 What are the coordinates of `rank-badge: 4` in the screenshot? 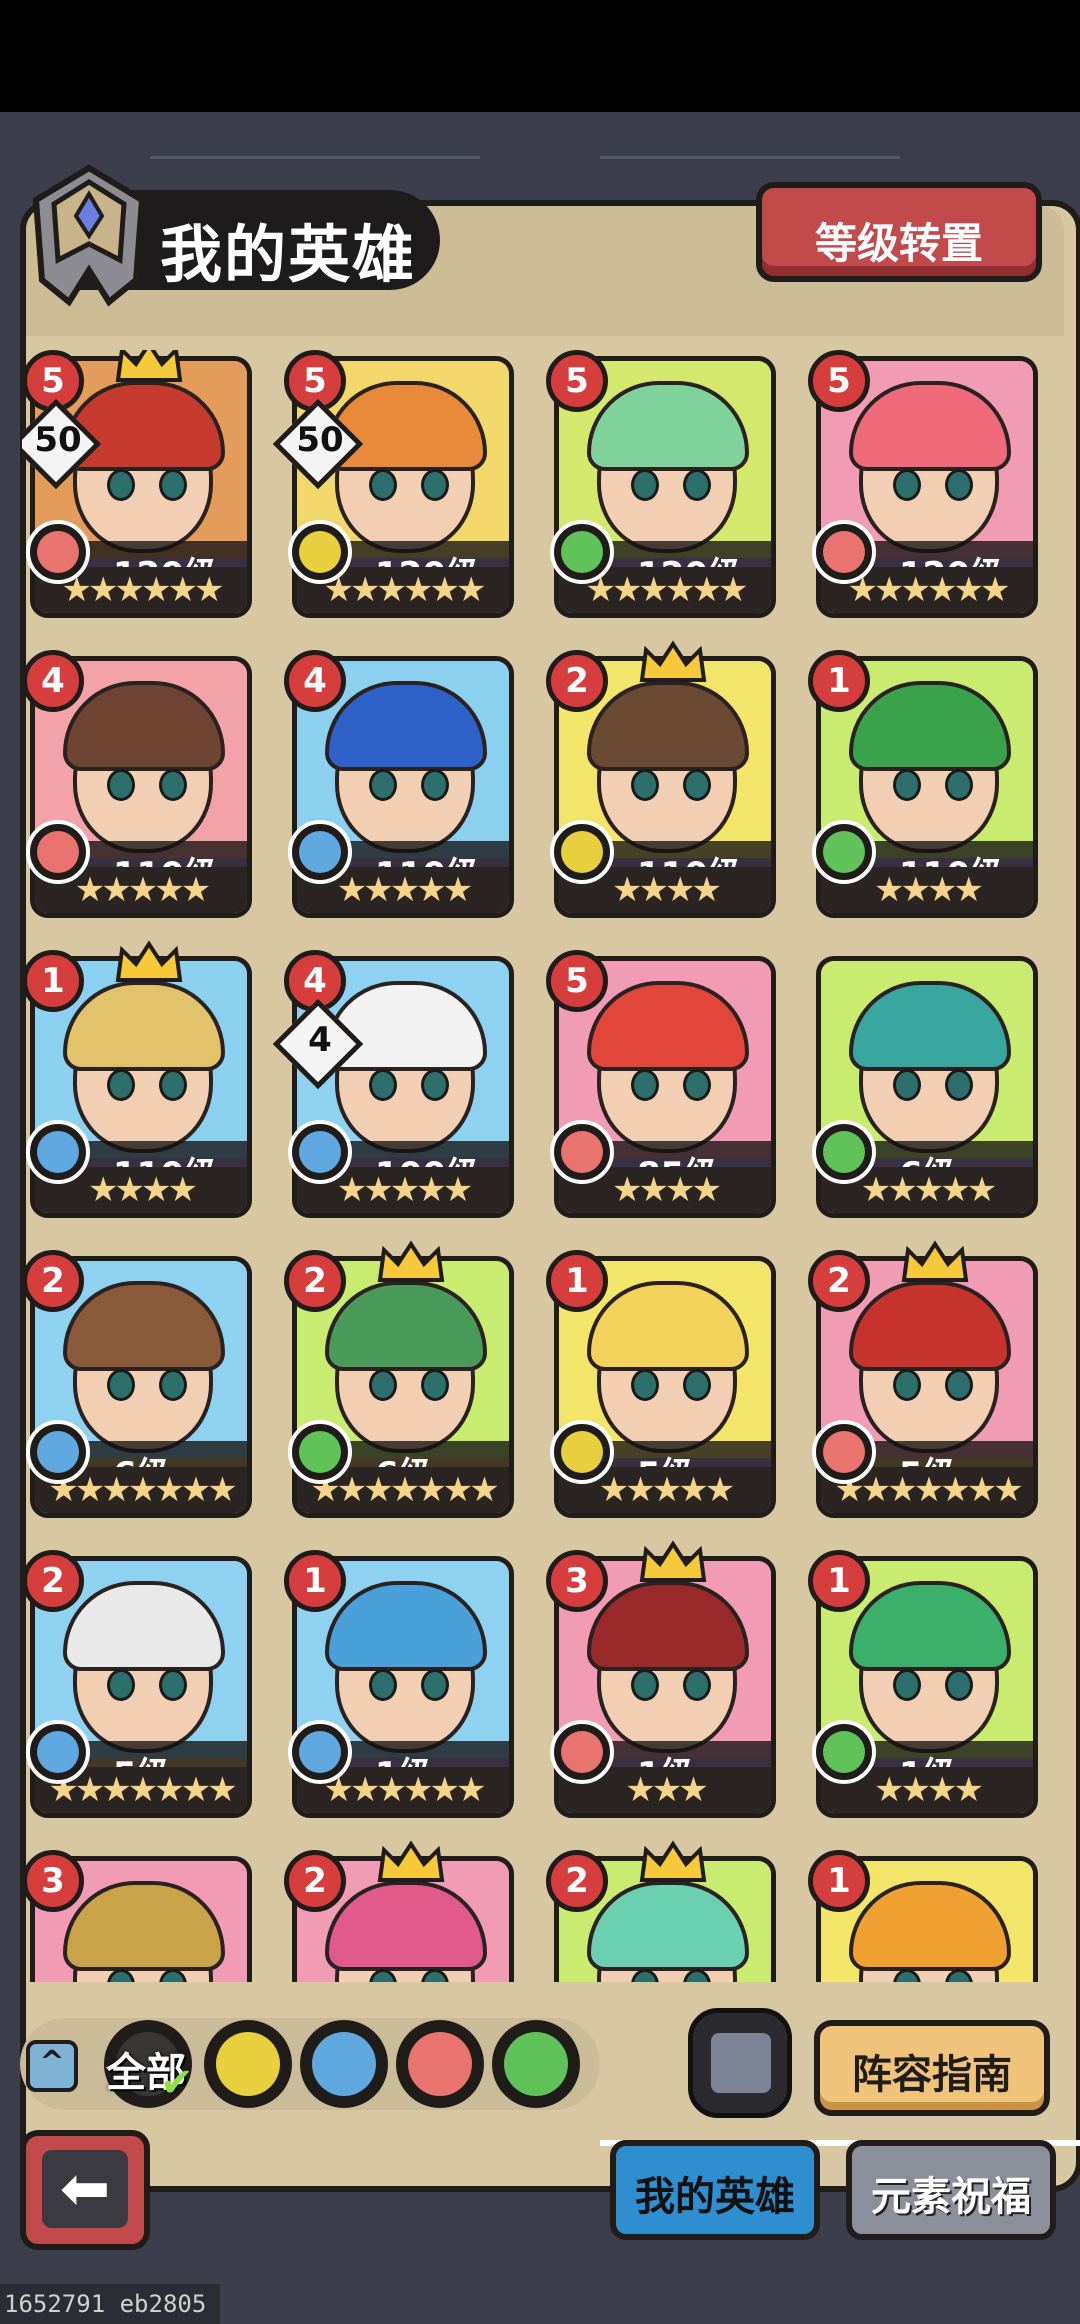 It's located at (53, 681).